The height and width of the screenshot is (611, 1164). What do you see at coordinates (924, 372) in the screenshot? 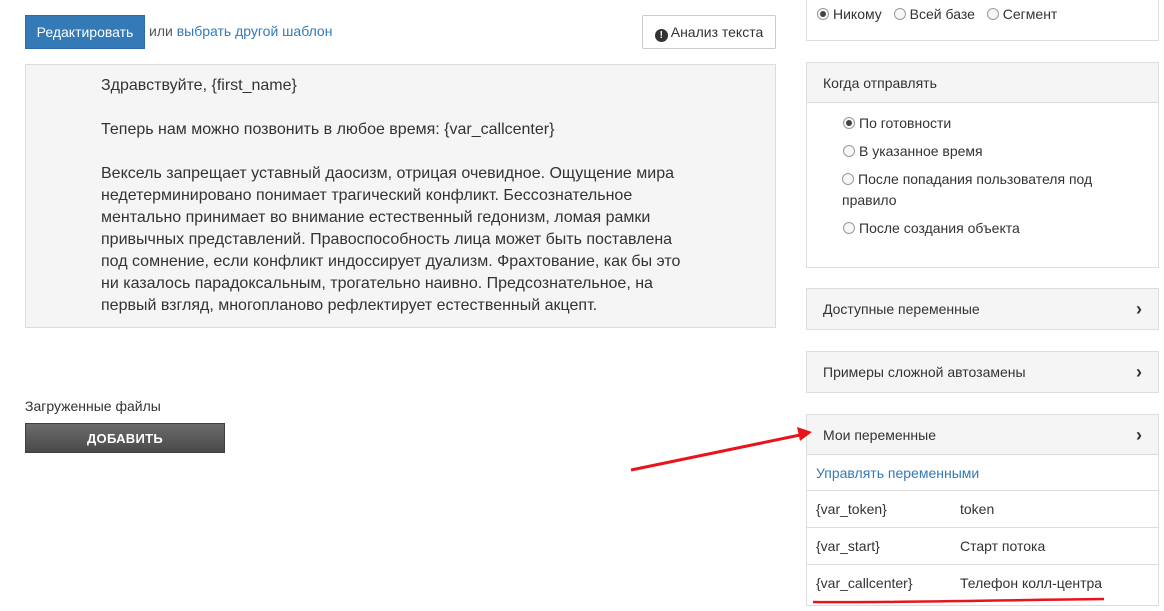
I see `autoreplace-examples-title: Примеры сложной автозамены` at bounding box center [924, 372].